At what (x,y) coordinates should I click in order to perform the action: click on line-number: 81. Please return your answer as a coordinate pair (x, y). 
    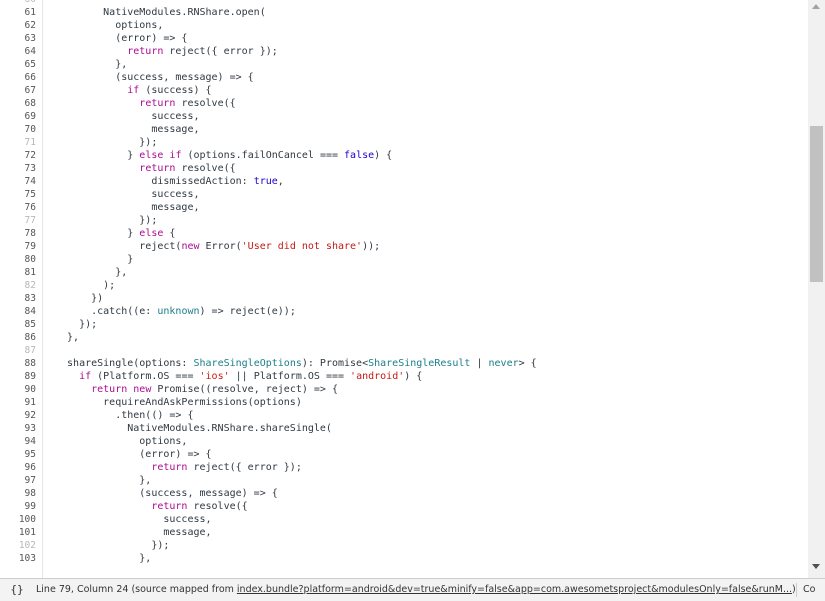
    Looking at the image, I should click on (18, 272).